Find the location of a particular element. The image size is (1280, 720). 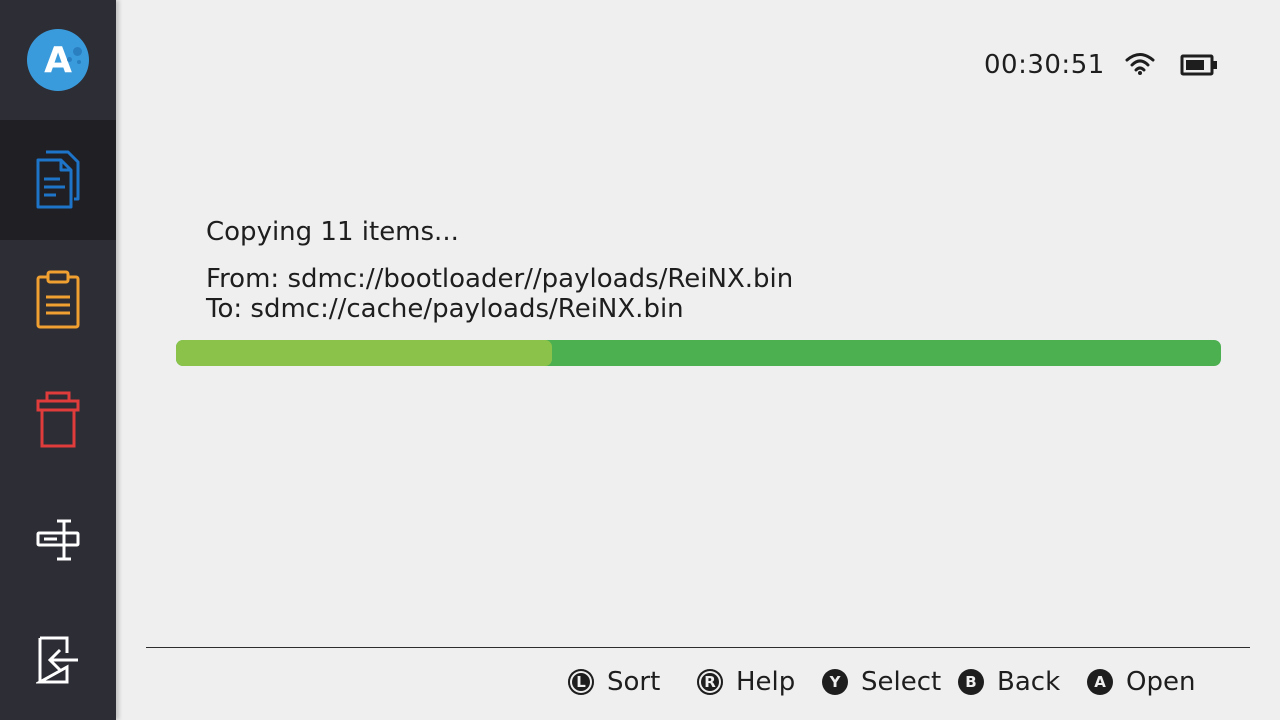

hint-open: A Open is located at coordinates (1141, 682).